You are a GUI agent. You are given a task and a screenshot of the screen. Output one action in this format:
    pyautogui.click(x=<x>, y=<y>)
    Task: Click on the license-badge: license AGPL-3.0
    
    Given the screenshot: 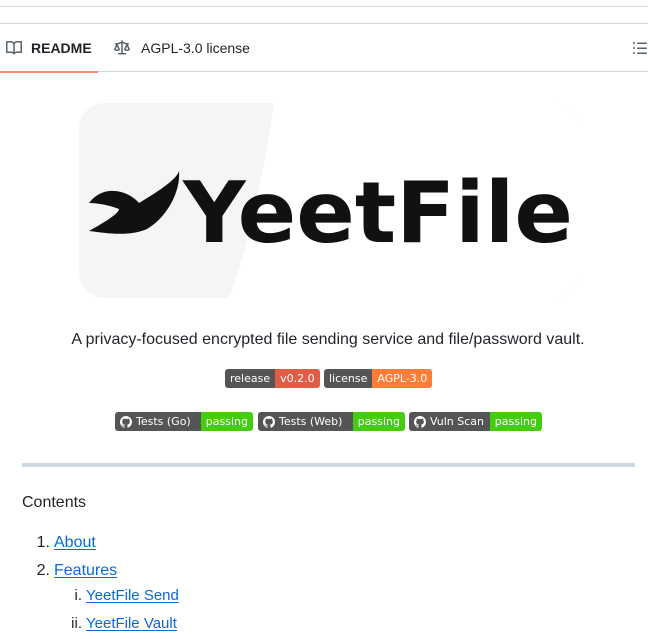 What is the action you would take?
    pyautogui.click(x=378, y=378)
    